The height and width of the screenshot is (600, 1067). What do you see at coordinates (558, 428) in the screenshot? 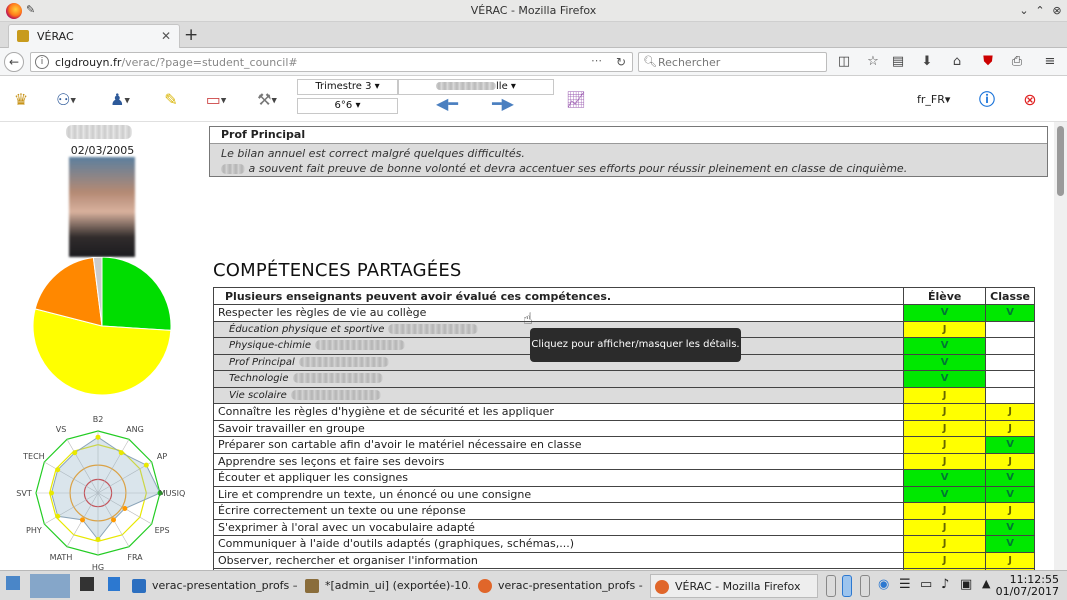
I see `competence-label: Savoir travailler en groupe` at bounding box center [558, 428].